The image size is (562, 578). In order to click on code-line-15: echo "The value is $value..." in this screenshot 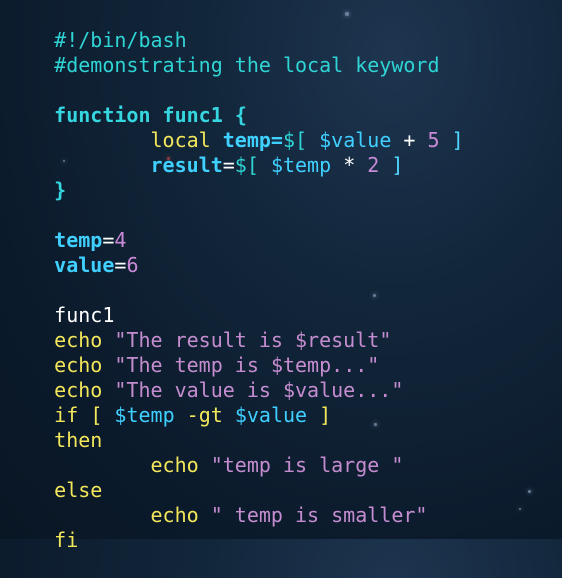, I will do `click(229, 390)`.